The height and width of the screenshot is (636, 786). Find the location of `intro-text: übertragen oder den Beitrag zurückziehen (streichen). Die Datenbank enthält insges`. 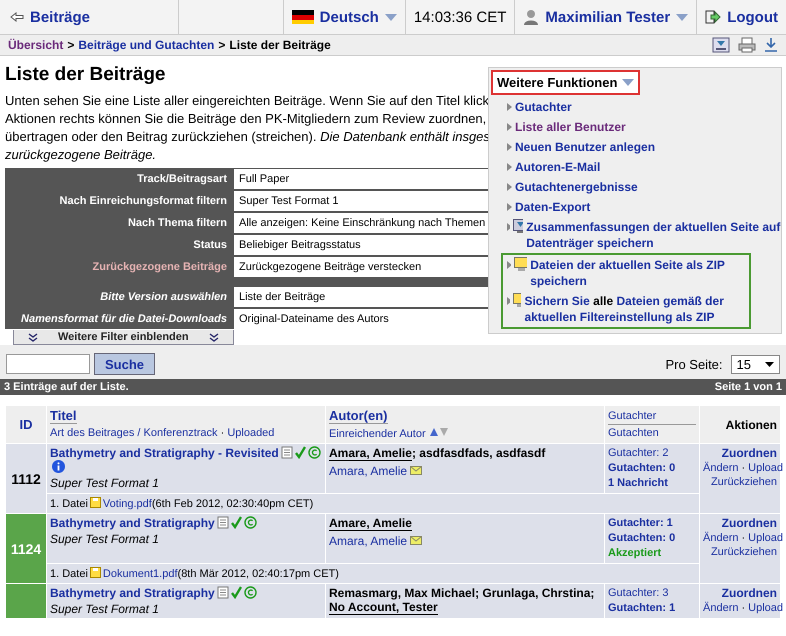

intro-text: übertragen oder den Beitrag zurückziehen (streichen). Die Datenbank enthält insges is located at coordinates (247, 137).